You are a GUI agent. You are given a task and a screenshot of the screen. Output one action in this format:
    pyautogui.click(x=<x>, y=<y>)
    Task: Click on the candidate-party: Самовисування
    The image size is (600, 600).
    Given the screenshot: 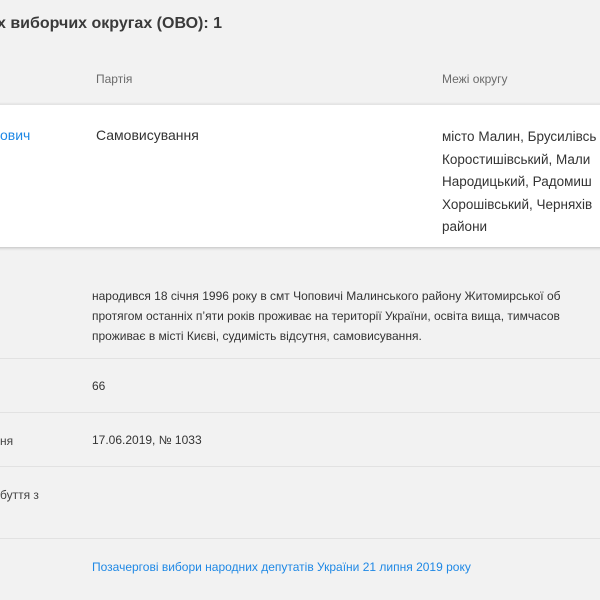 What is the action you would take?
    pyautogui.click(x=147, y=135)
    